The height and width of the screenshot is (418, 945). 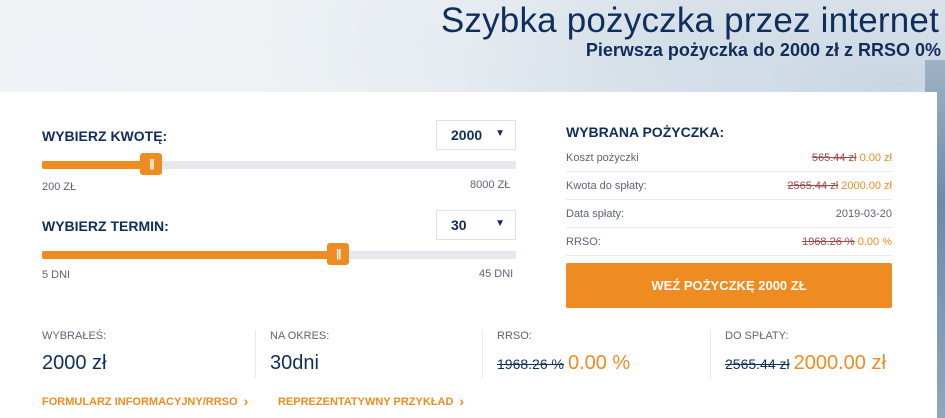 I want to click on link-label: FORMULARZ INFORMACYJNY/RRSO, so click(x=140, y=402).